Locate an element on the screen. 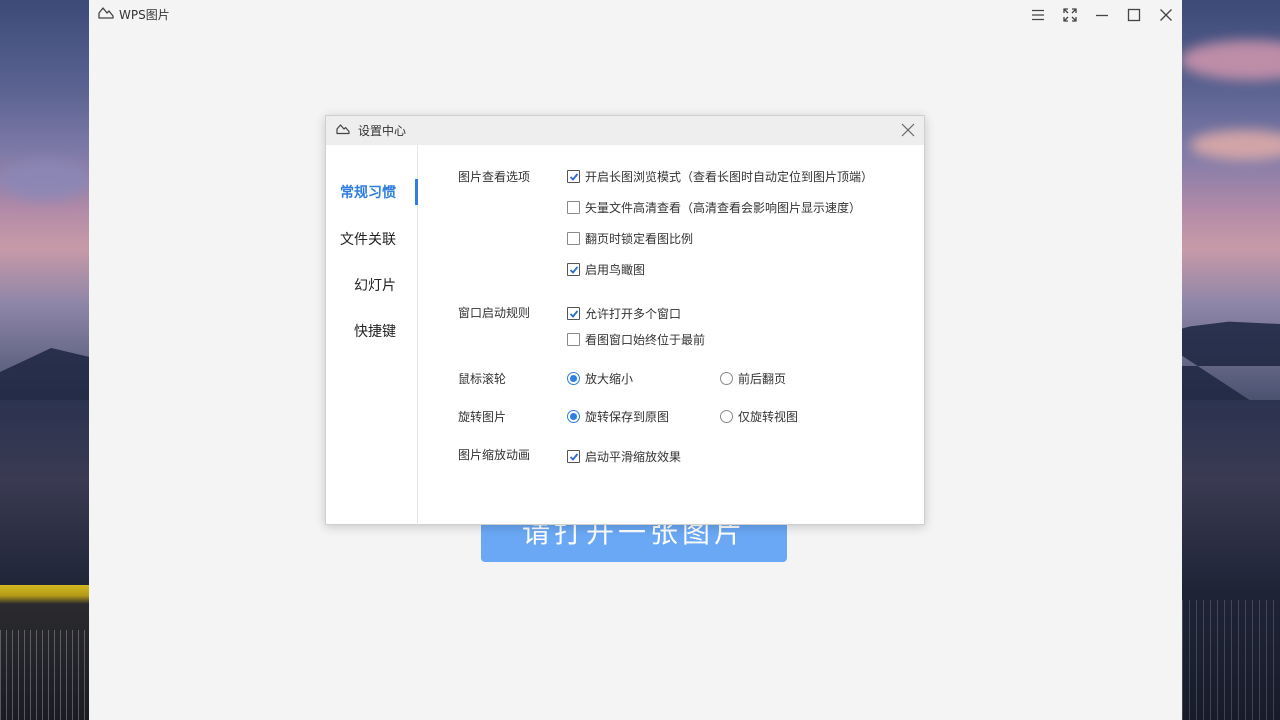 This screenshot has height=720, width=1280. dialog-title: 设置中心 is located at coordinates (382, 130).